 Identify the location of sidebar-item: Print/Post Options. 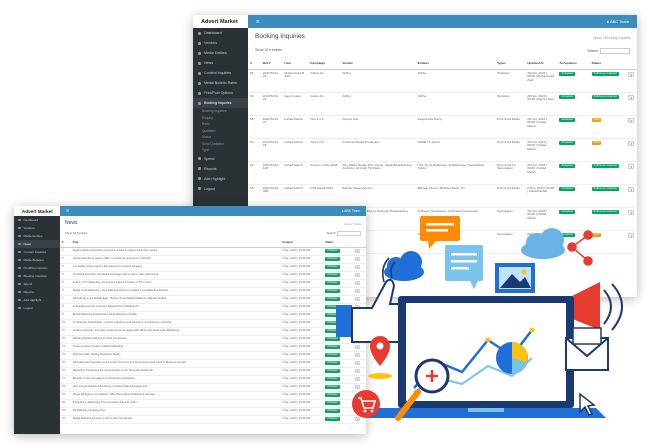
(37, 268).